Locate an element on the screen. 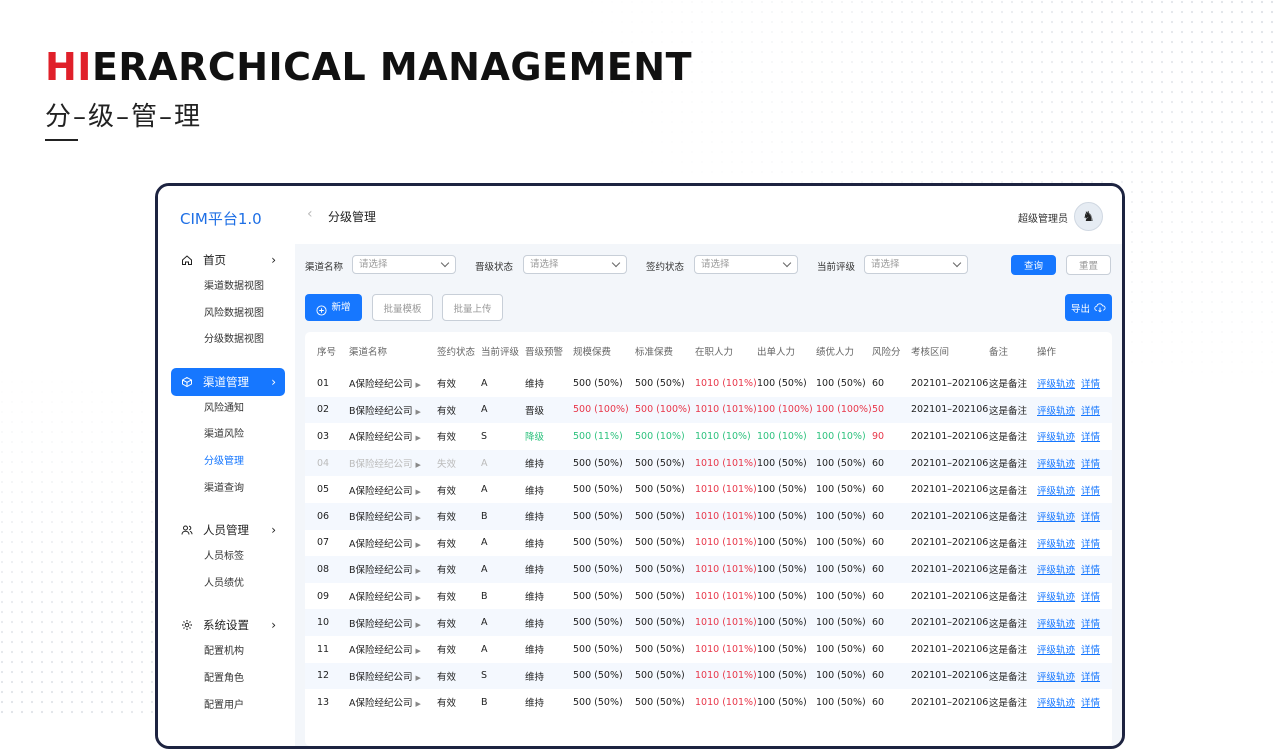 This screenshot has height=749, width=1280. cell-value: B is located at coordinates (484, 702).